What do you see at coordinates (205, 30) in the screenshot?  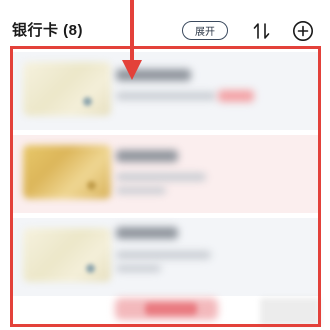 I see `expand-button: 展开` at bounding box center [205, 30].